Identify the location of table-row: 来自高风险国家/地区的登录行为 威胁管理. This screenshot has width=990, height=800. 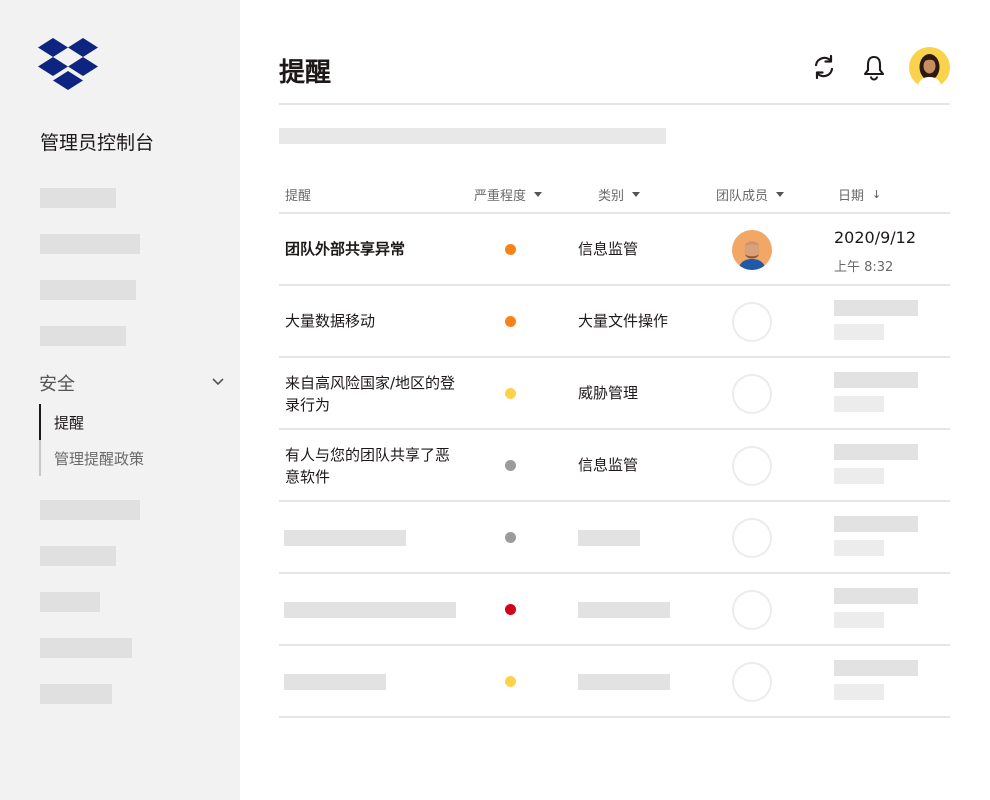
(614, 394).